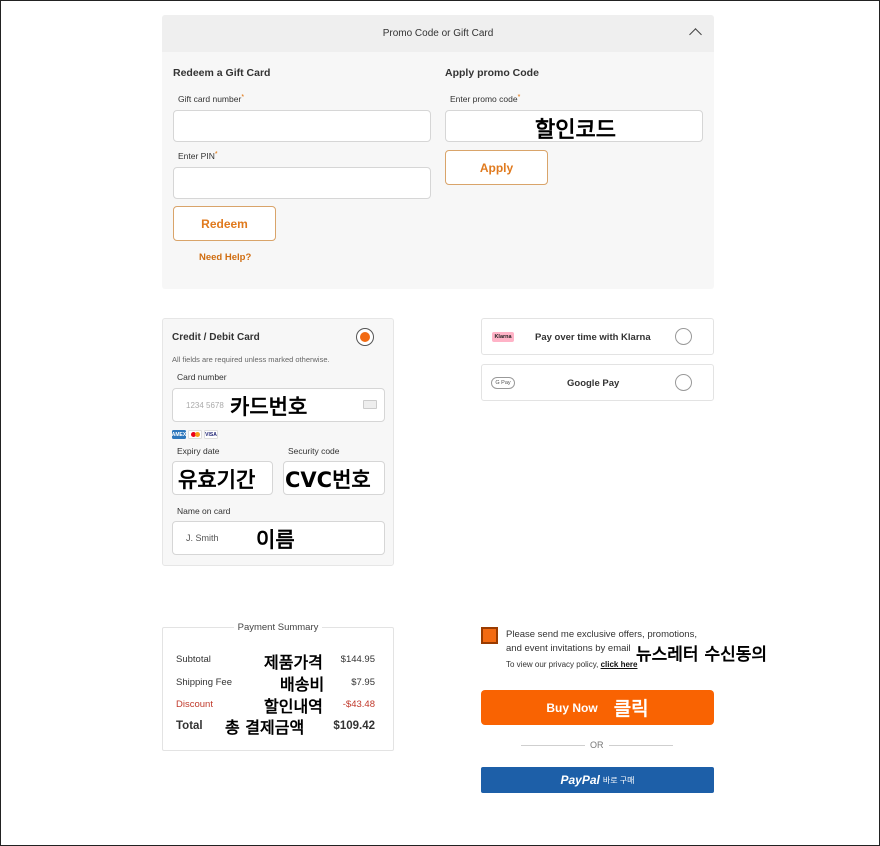 The image size is (880, 846). I want to click on security-code-label: Security code, so click(314, 451).